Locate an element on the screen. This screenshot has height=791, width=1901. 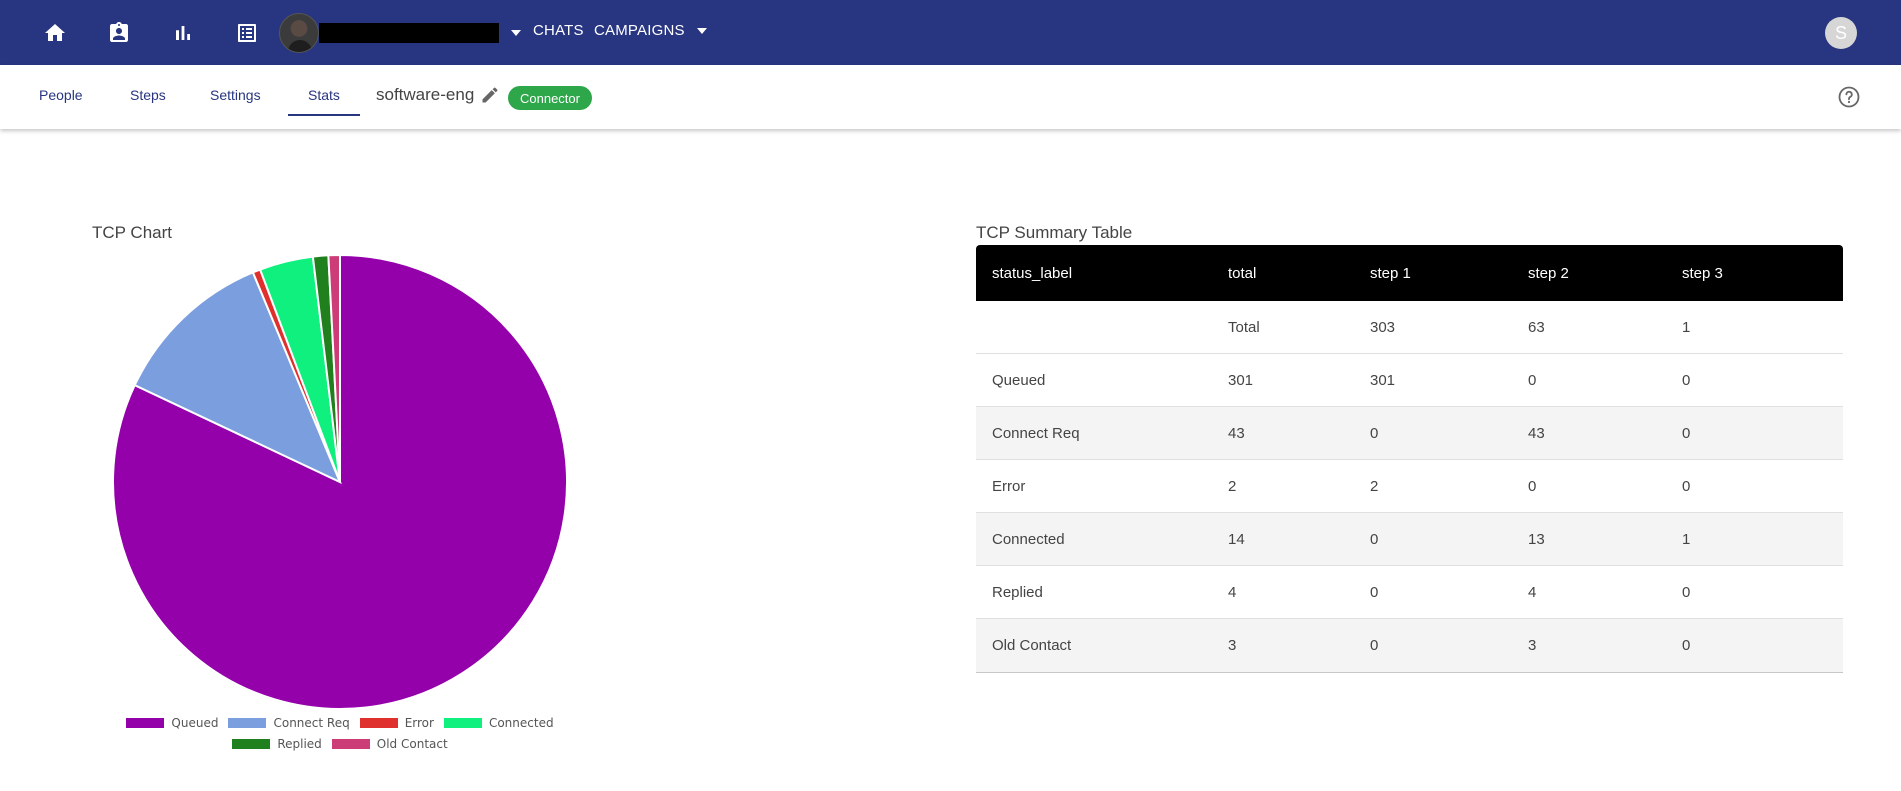
table-cell: Connected is located at coordinates (1028, 539).